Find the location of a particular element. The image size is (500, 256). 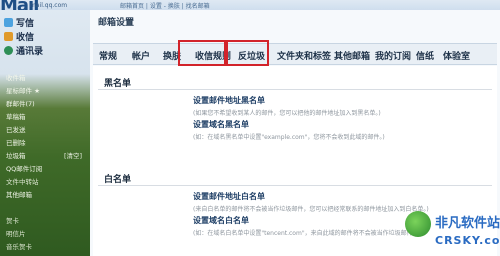

tab-account: 帐户 is located at coordinates (141, 55).